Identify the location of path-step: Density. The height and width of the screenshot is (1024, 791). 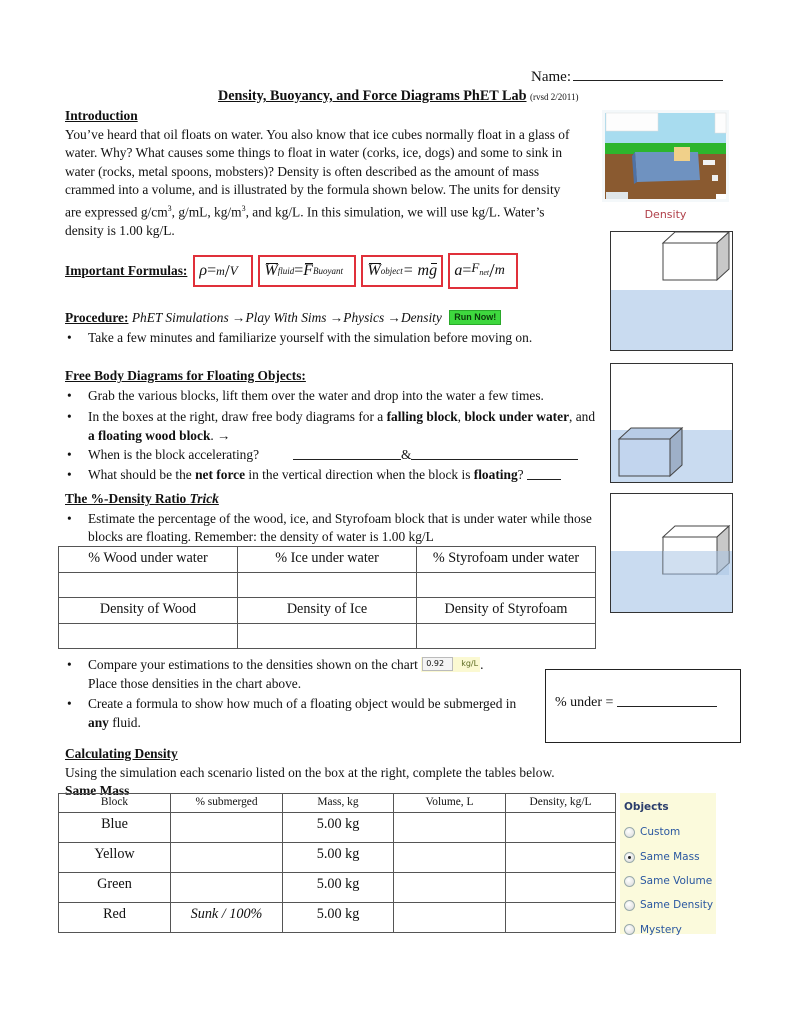
(421, 317).